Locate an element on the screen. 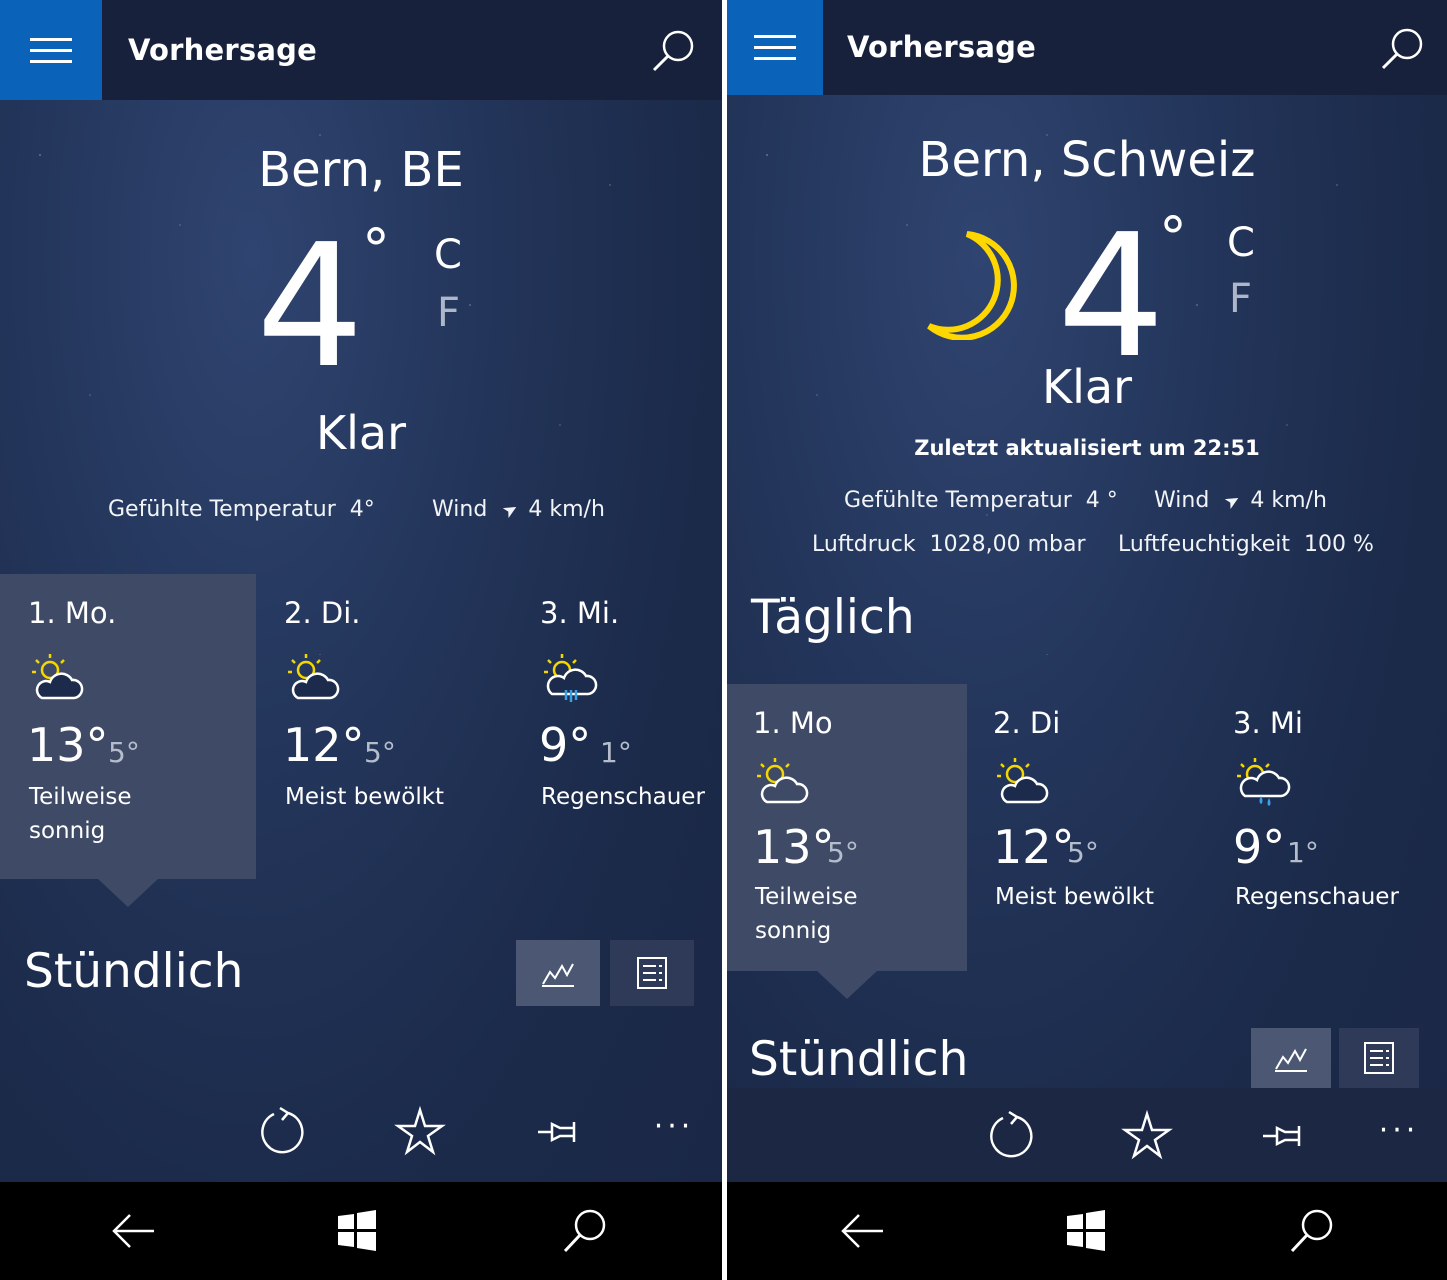 The width and height of the screenshot is (1447, 1280). day-label: 2. Di is located at coordinates (1027, 723).